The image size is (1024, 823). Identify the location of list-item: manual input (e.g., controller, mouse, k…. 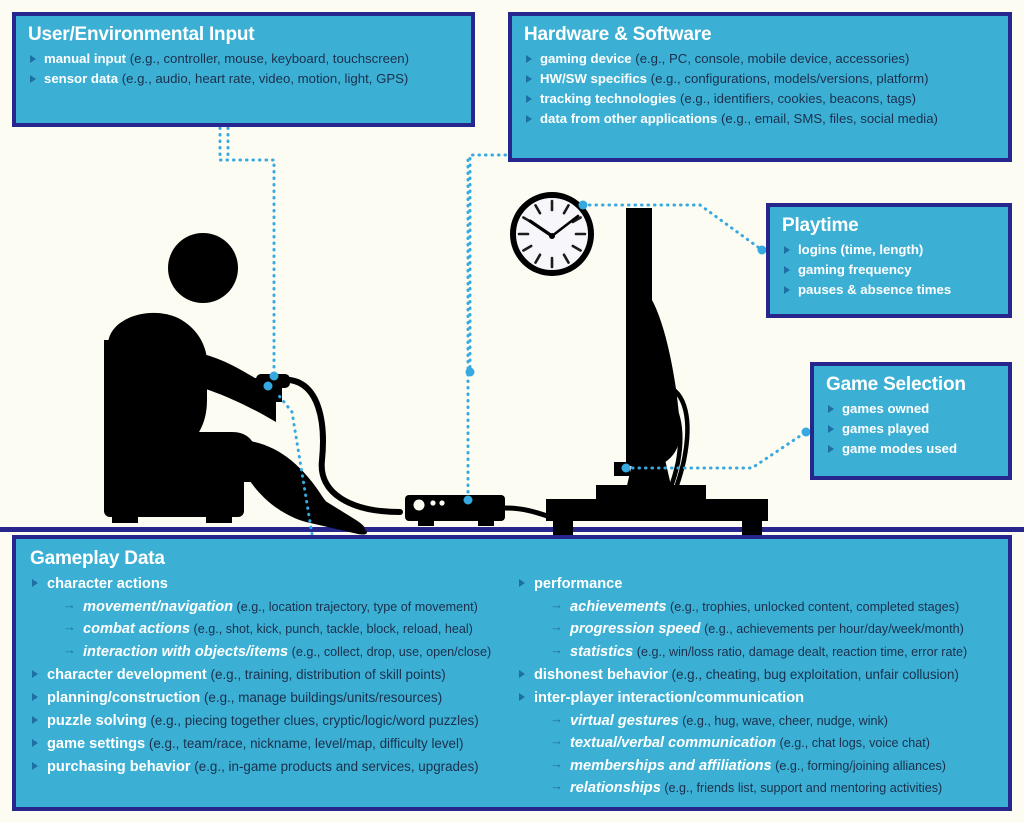
(244, 59).